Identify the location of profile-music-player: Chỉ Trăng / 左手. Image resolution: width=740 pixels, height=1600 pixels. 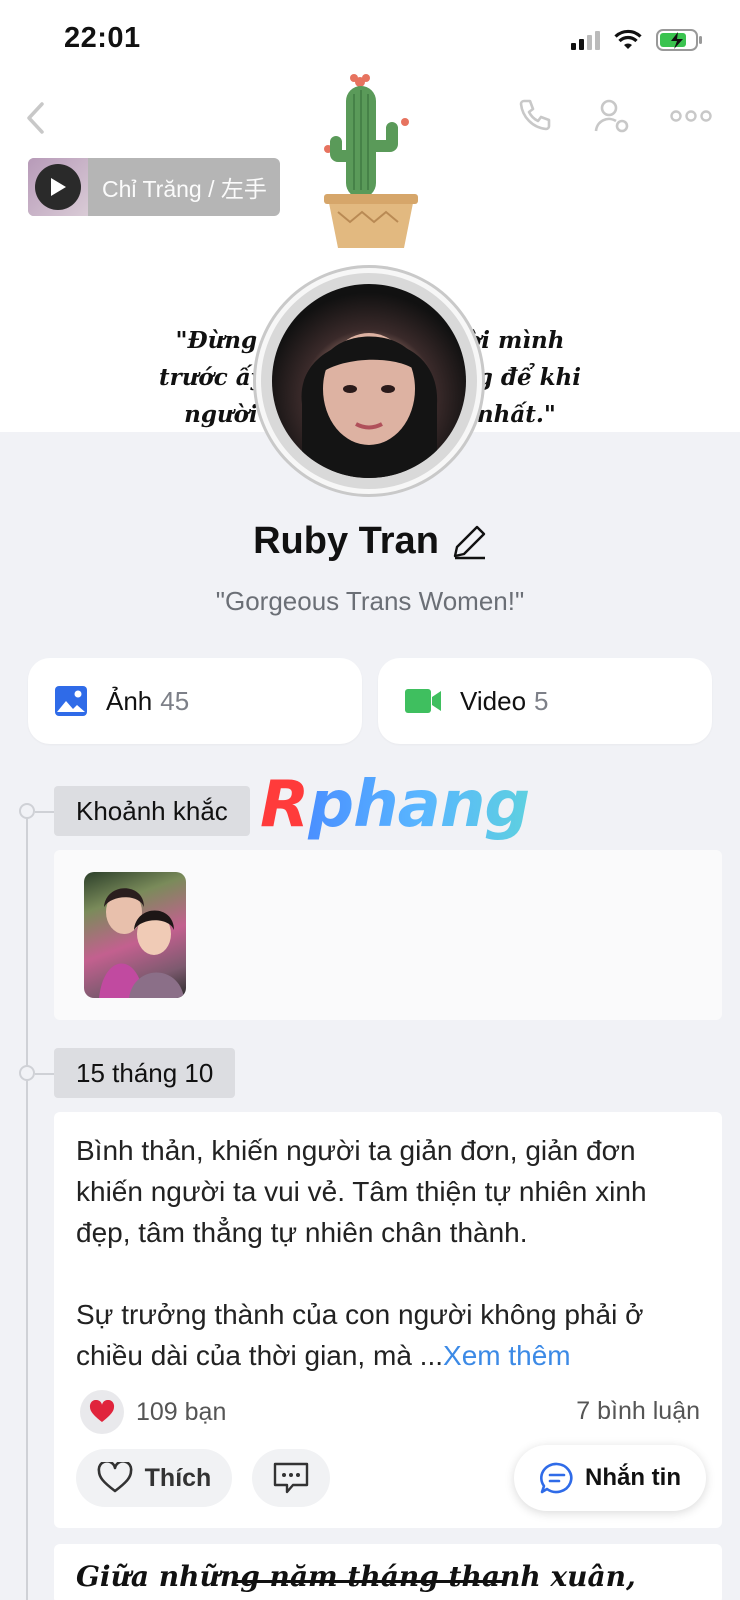
(154, 187).